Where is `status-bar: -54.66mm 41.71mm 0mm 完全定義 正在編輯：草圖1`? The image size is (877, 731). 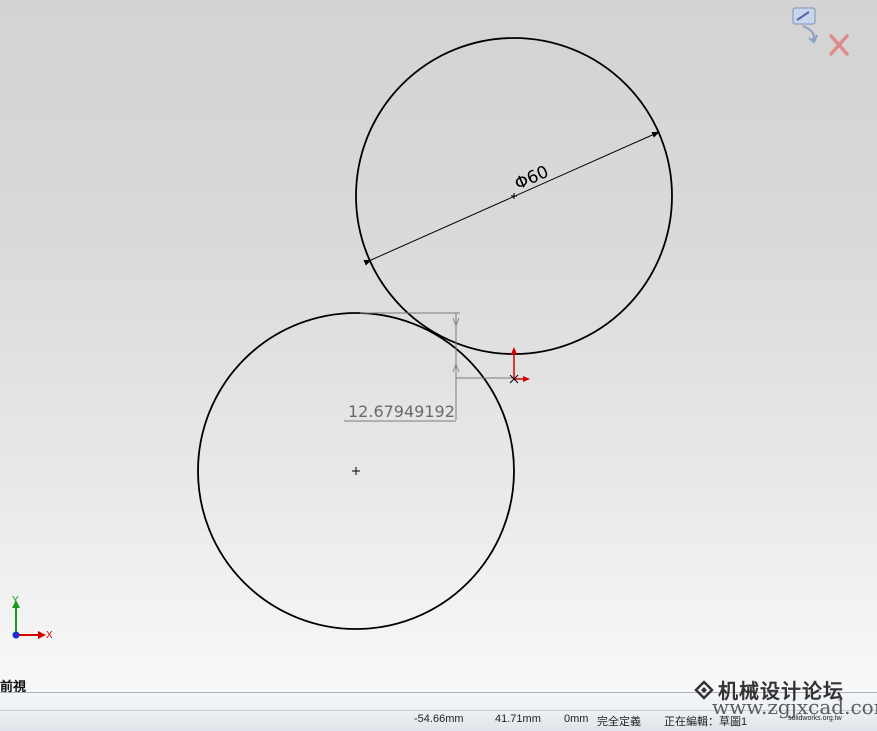 status-bar: -54.66mm 41.71mm 0mm 完全定義 正在編輯：草圖1 is located at coordinates (438, 711).